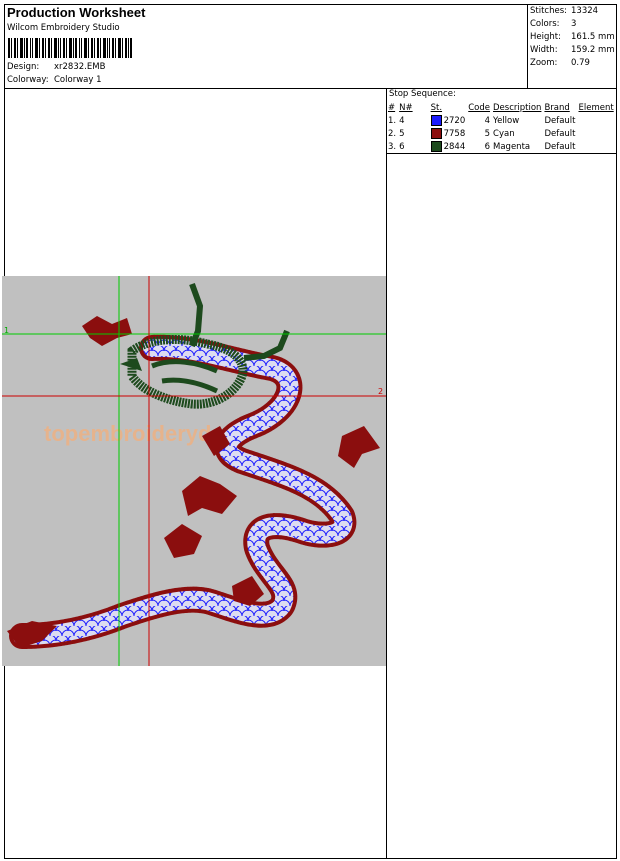 Image resolution: width=620 pixels, height=861 pixels. I want to click on stat-value: 0.79, so click(580, 62).